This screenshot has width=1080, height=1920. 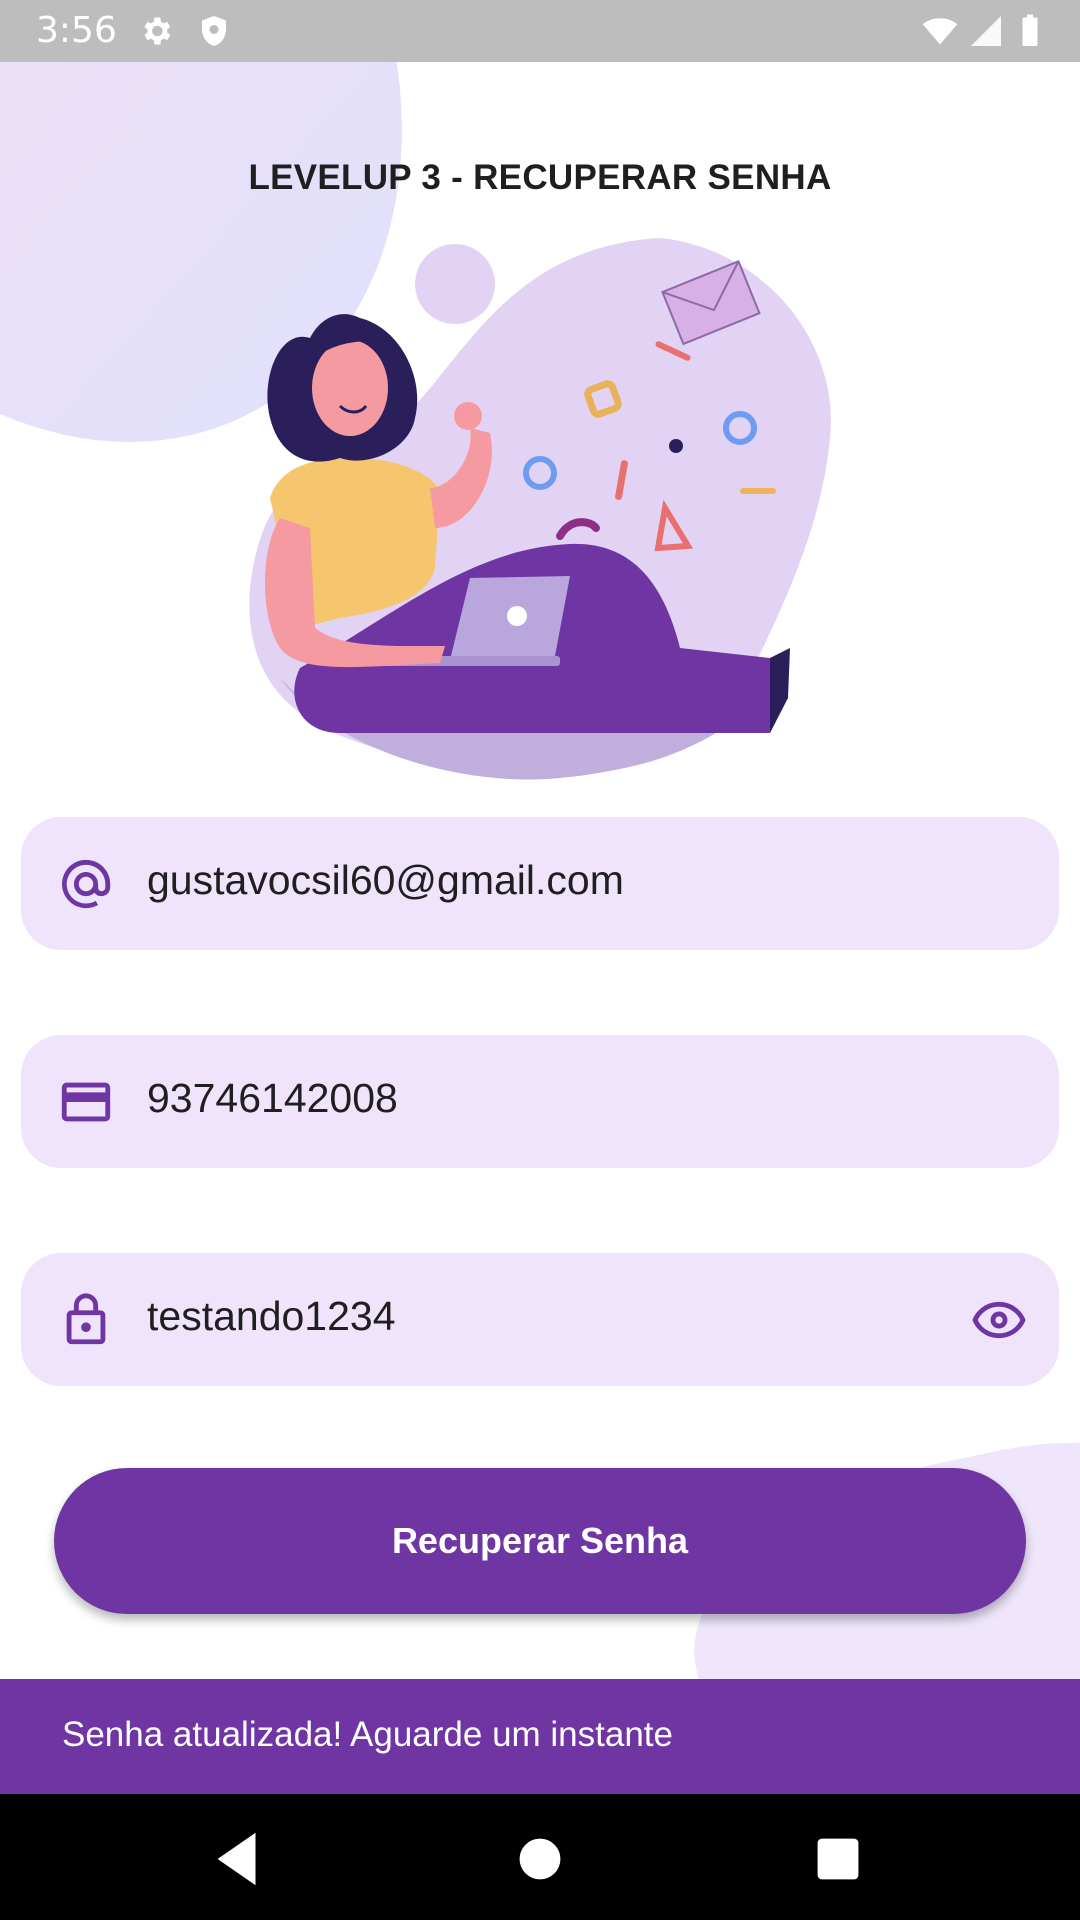 I want to click on shield-icon, so click(x=214, y=31).